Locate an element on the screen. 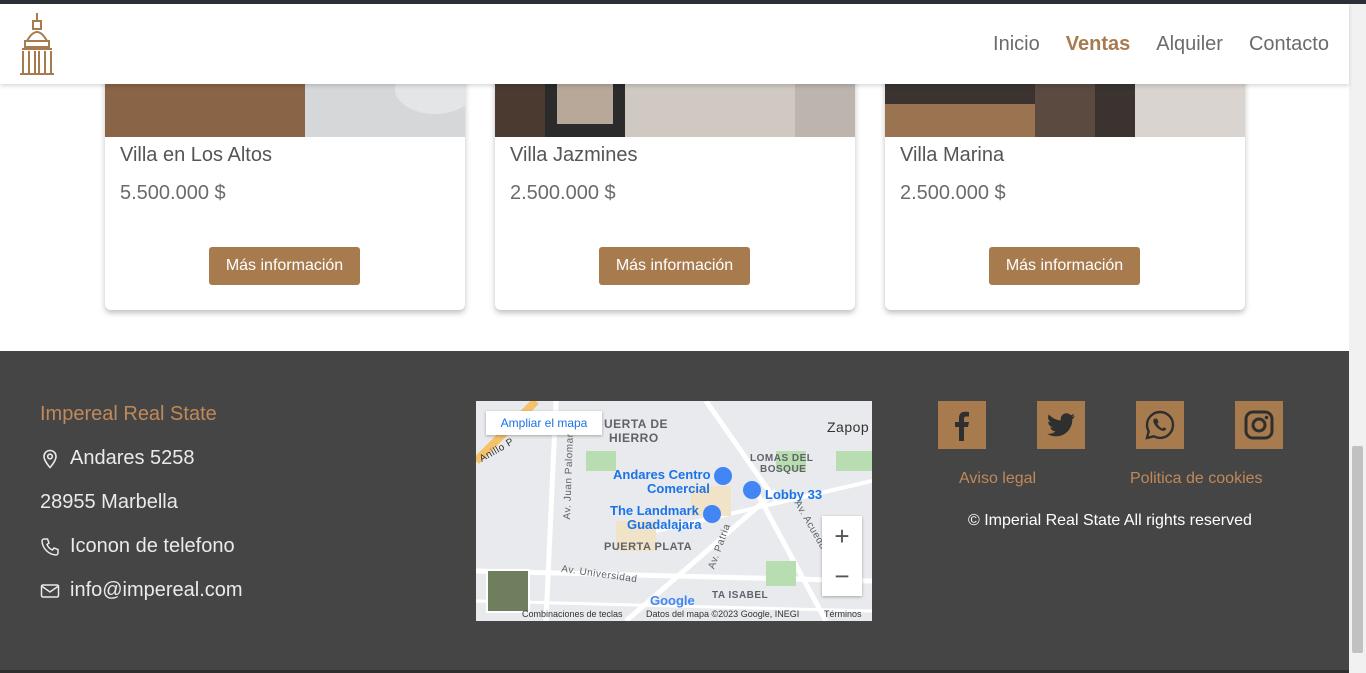 The width and height of the screenshot is (1366, 673). nav-inicio: Inicio is located at coordinates (1016, 44).